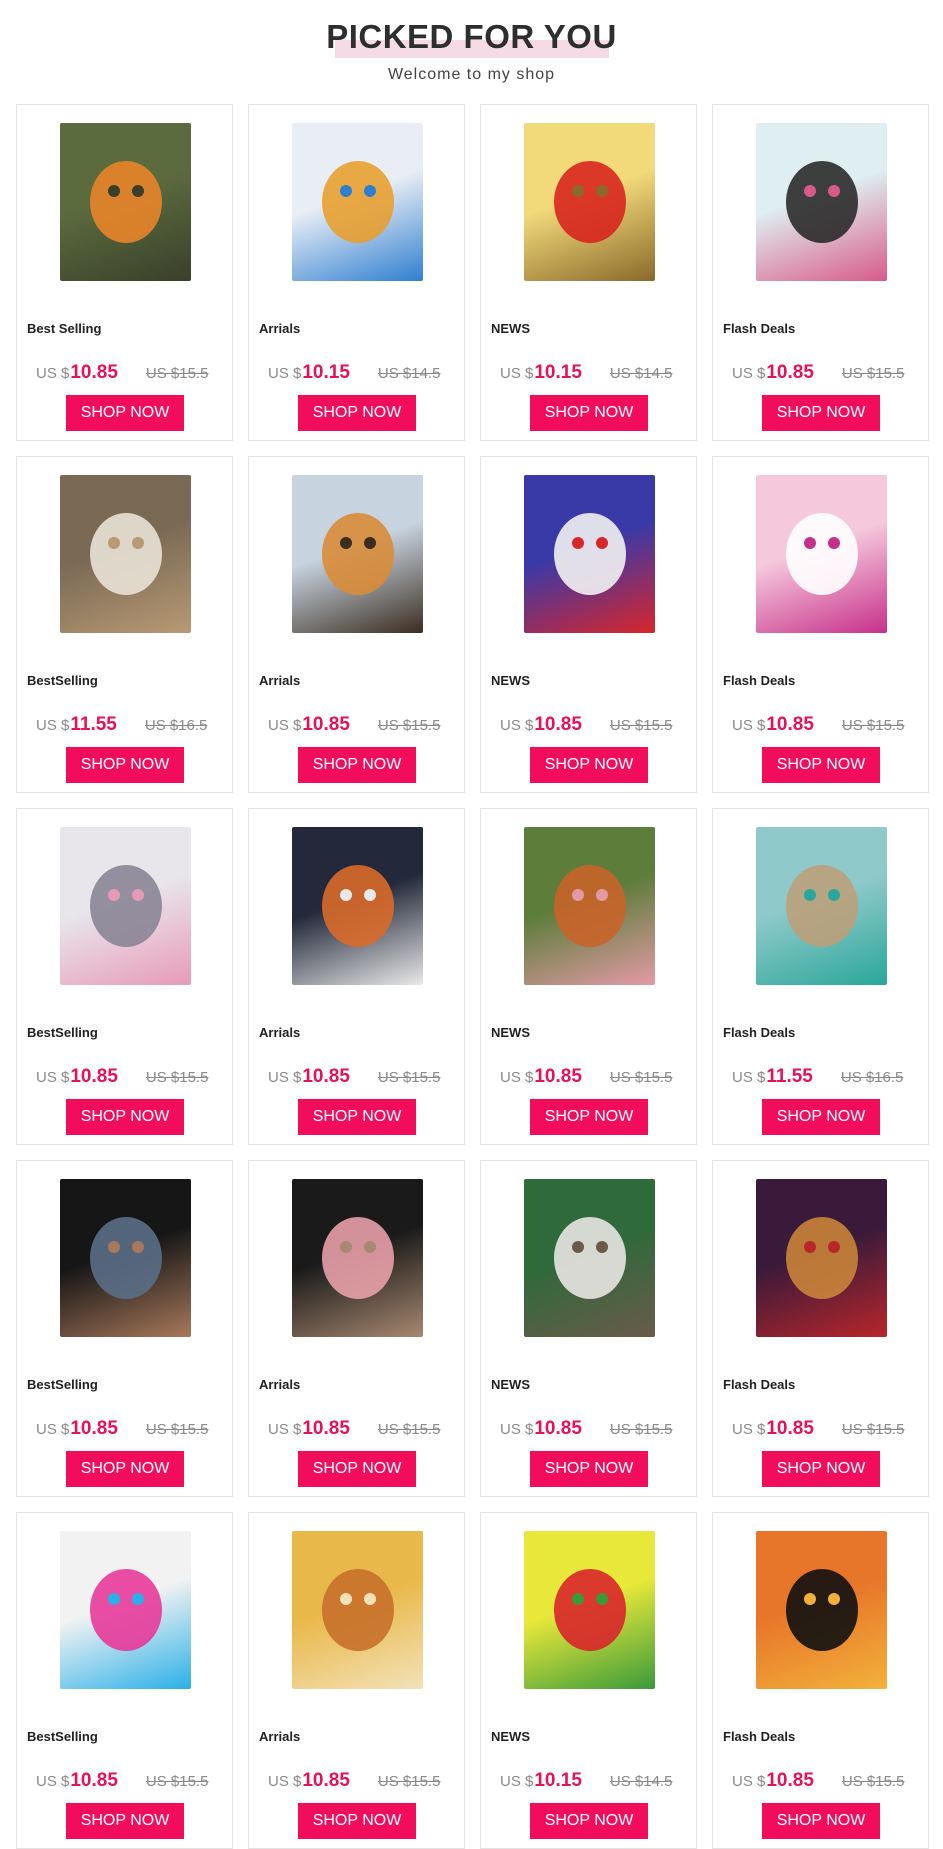  Describe the element at coordinates (759, 680) in the screenshot. I see `product-category-label: Flash Deals` at that location.